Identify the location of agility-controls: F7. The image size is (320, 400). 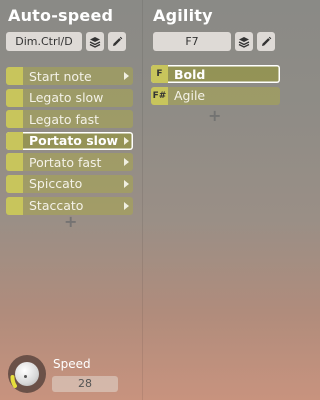
(214, 41).